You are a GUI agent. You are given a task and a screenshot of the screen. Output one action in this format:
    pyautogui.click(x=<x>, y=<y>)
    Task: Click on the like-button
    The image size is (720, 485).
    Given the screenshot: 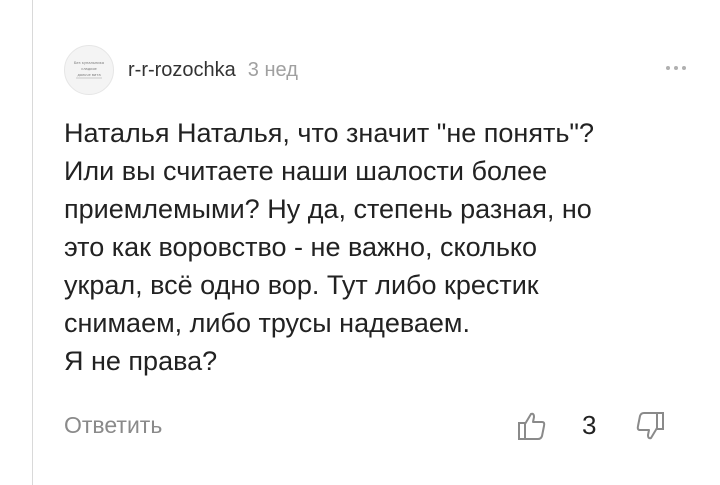 What is the action you would take?
    pyautogui.click(x=532, y=426)
    